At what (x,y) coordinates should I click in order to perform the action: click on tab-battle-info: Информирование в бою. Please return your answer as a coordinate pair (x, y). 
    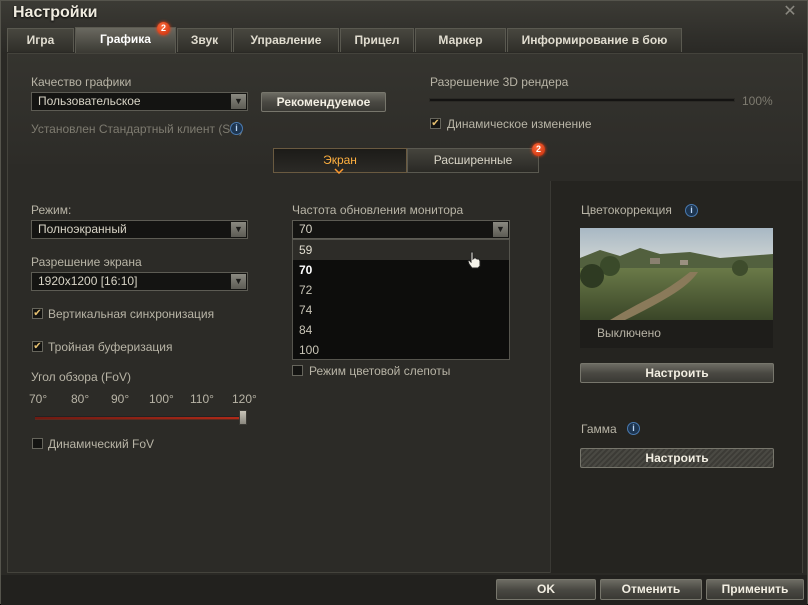
    Looking at the image, I should click on (594, 40).